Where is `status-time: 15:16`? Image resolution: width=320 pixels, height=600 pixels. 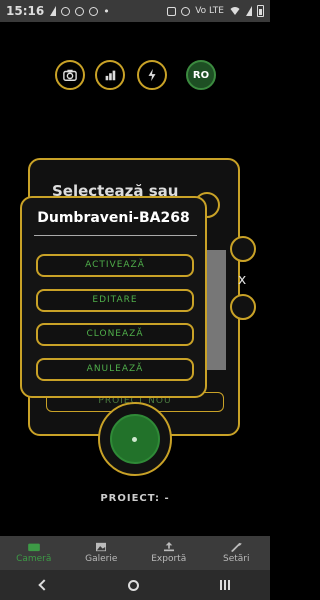 status-time: 15:16 is located at coordinates (25, 11).